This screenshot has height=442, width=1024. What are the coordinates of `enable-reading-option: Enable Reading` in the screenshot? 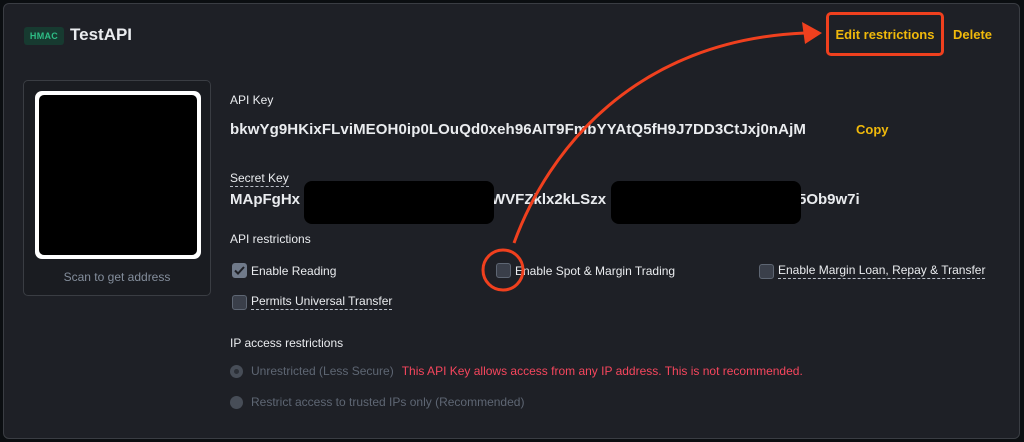 It's located at (284, 270).